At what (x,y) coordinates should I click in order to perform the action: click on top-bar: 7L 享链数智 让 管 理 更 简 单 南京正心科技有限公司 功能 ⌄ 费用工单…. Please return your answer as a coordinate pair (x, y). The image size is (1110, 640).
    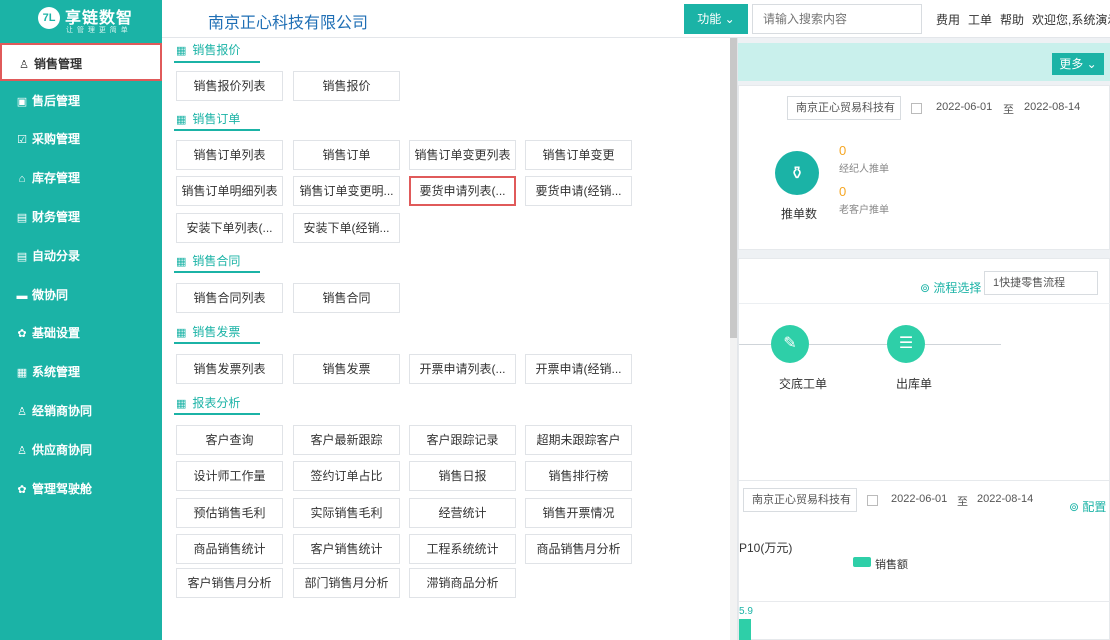
    Looking at the image, I should click on (555, 19).